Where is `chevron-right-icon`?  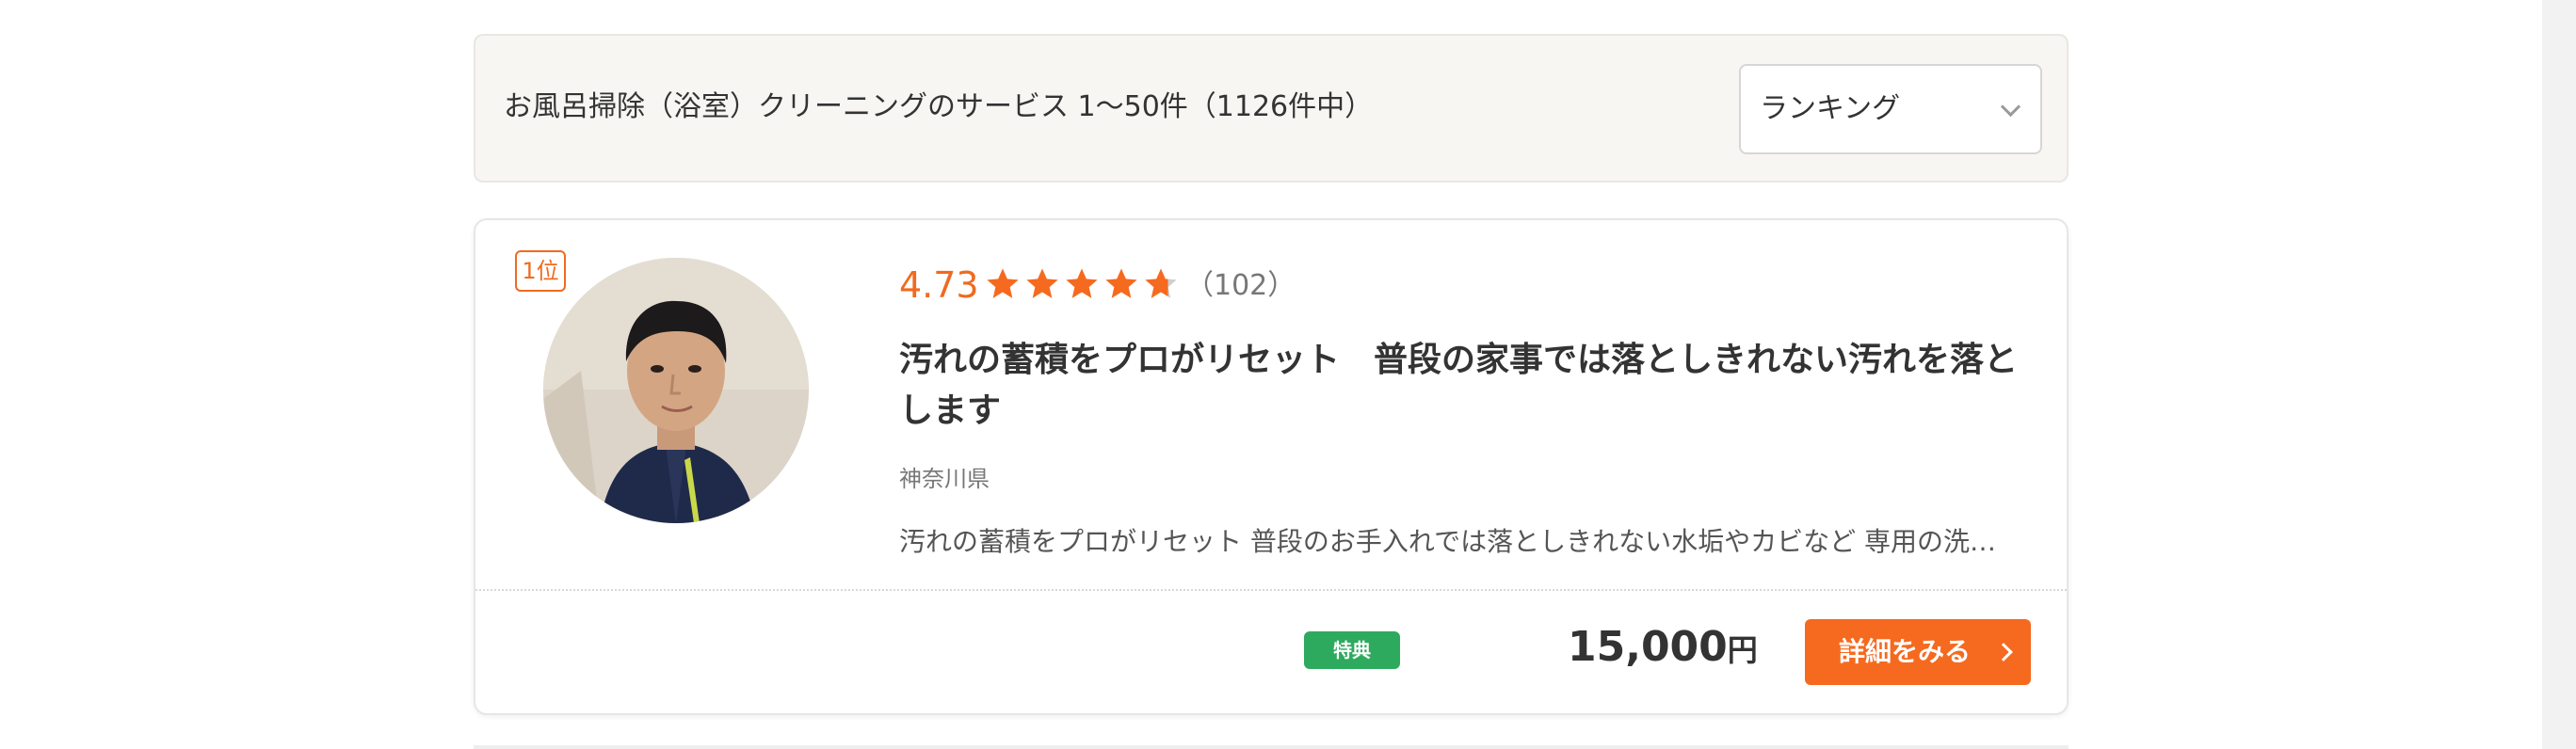
chevron-right-icon is located at coordinates (2003, 652).